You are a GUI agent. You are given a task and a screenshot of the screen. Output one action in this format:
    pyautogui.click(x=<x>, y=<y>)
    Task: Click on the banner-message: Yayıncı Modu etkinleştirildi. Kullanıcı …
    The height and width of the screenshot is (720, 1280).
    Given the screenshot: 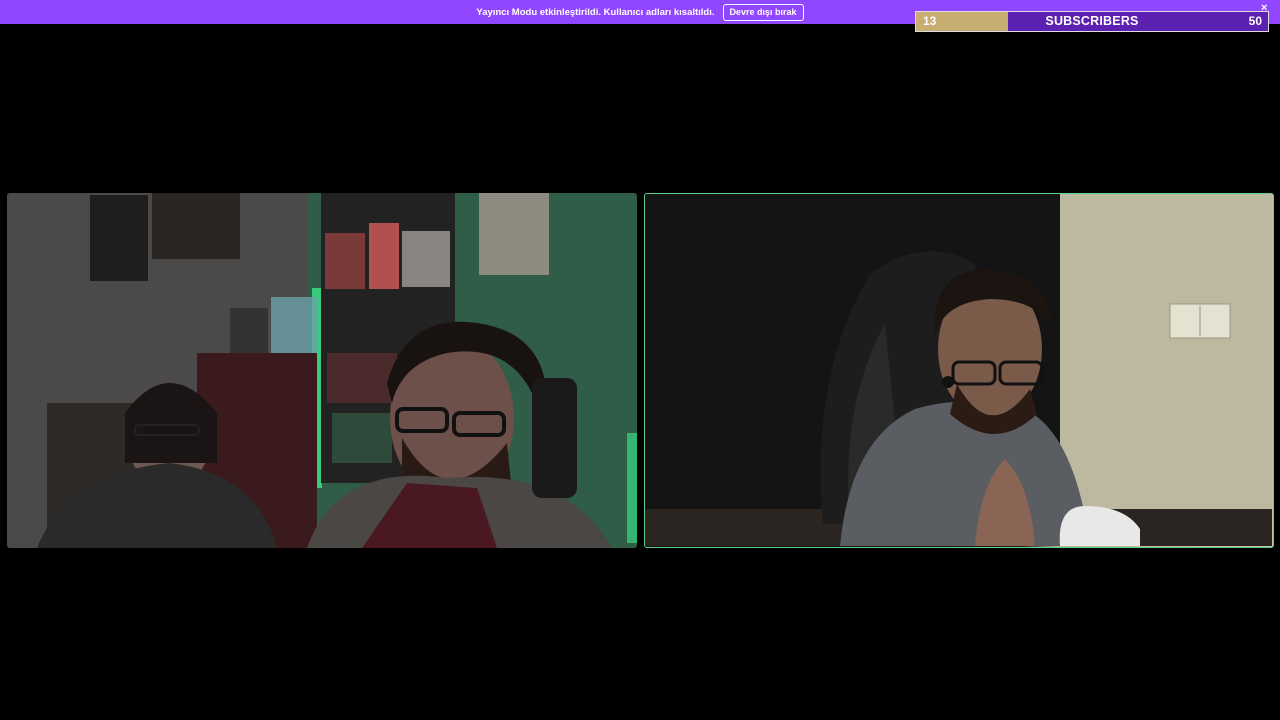 What is the action you would take?
    pyautogui.click(x=595, y=12)
    